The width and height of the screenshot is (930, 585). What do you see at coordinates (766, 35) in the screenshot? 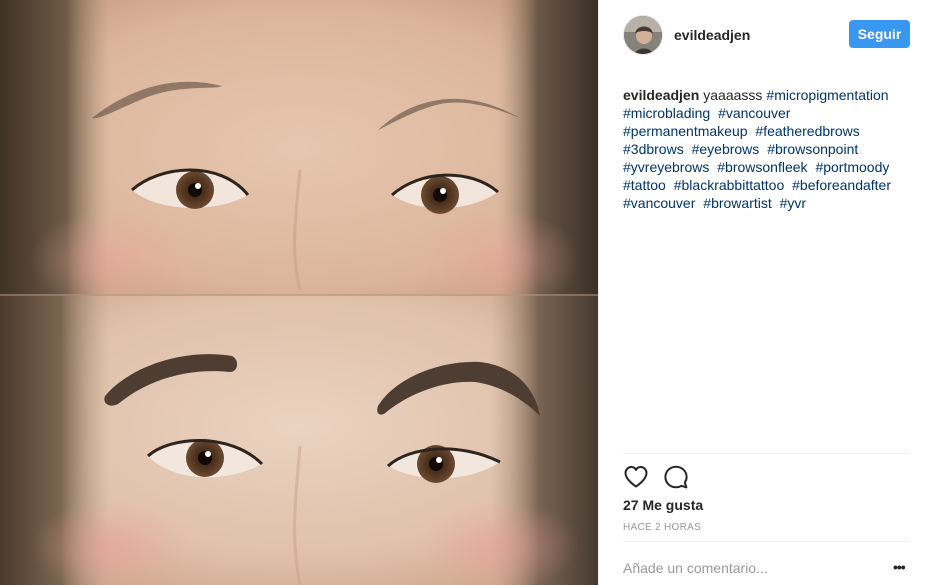
I see `post-header: evildeadjen Seguir` at bounding box center [766, 35].